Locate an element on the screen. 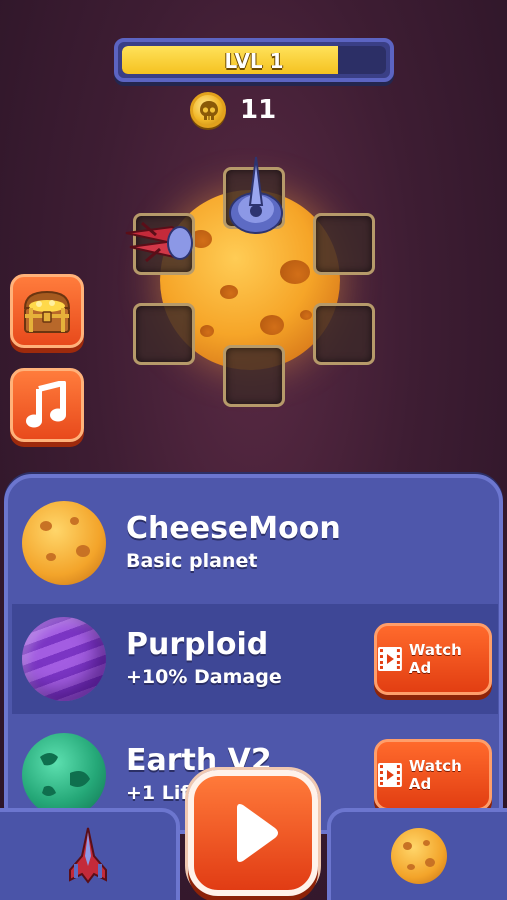  planet-description: Basic planet is located at coordinates (192, 561).